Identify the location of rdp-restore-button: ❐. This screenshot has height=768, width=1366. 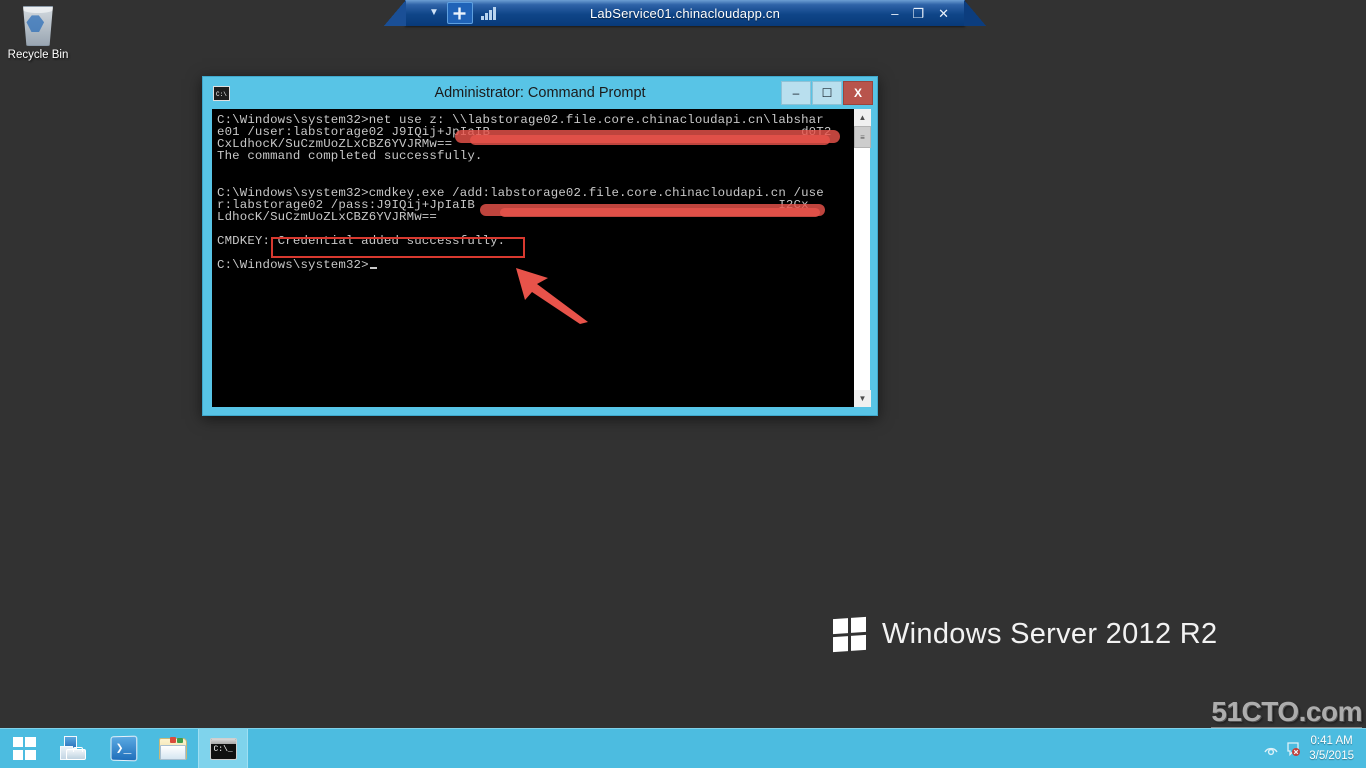
(918, 13).